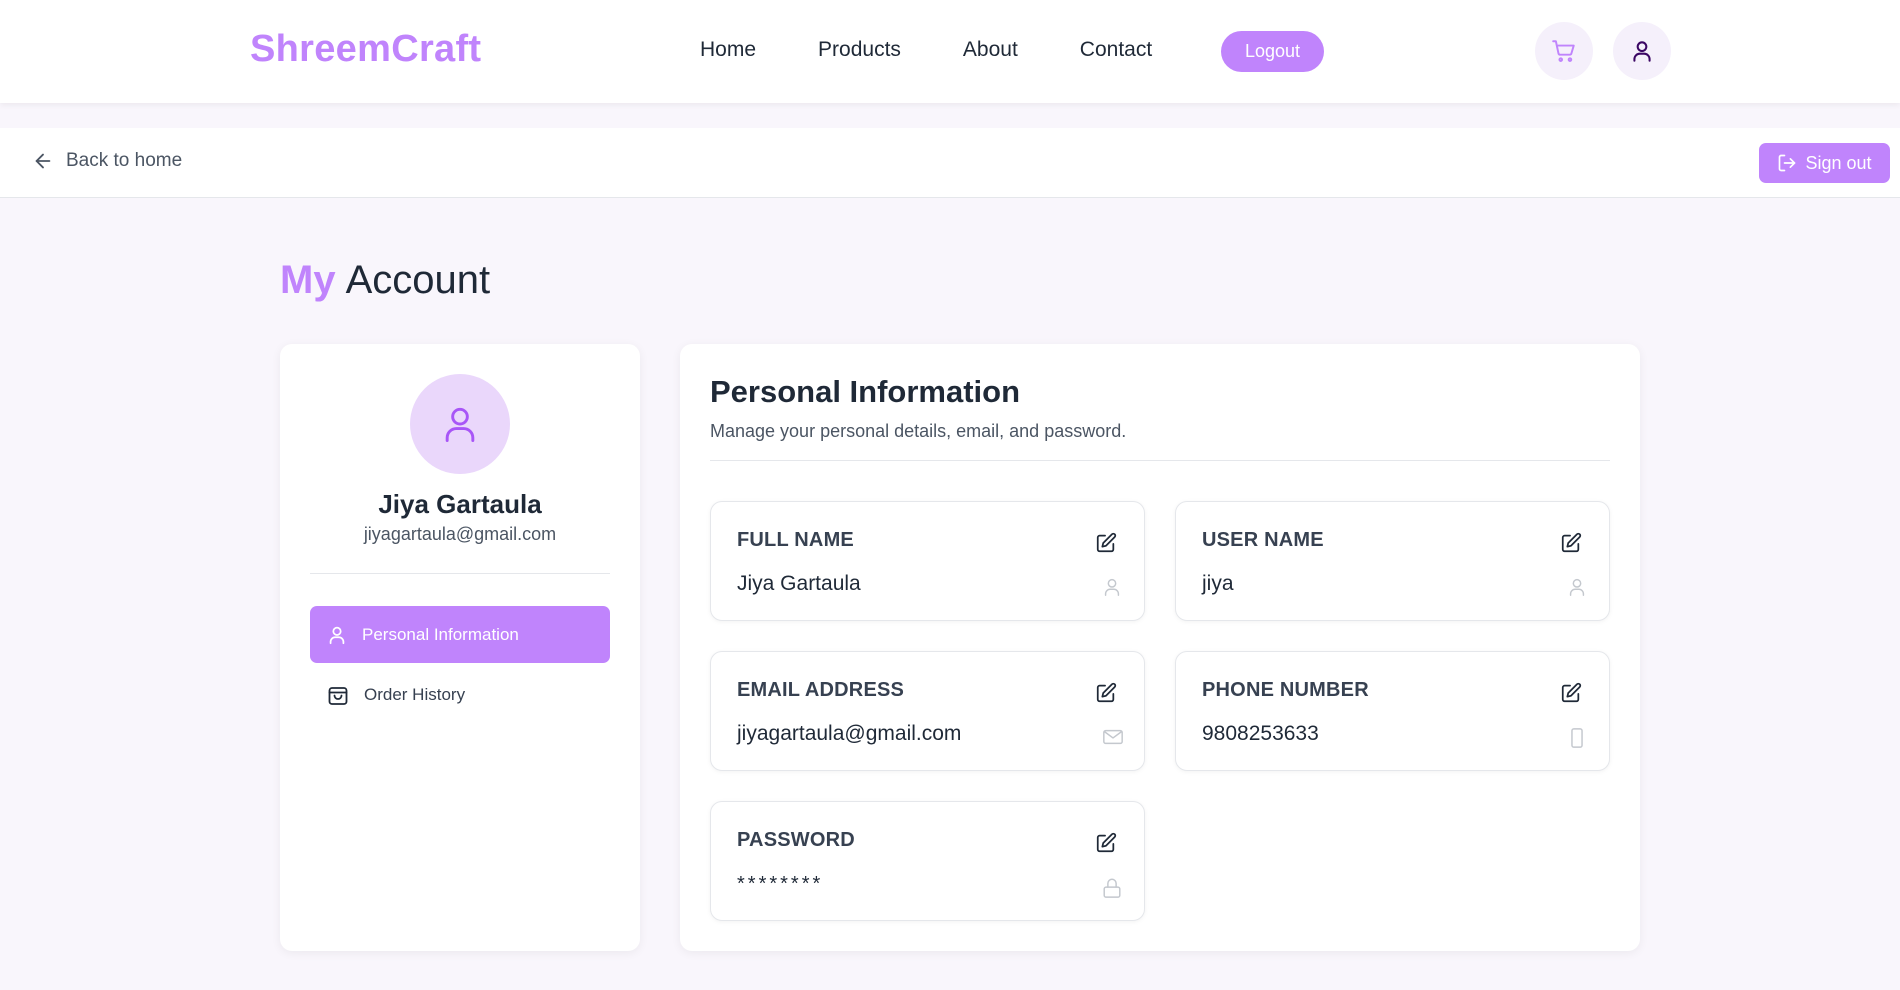 This screenshot has height=990, width=1900. Describe the element at coordinates (1392, 561) in the screenshot. I see `user-name-field: USER NAME jiya` at that location.